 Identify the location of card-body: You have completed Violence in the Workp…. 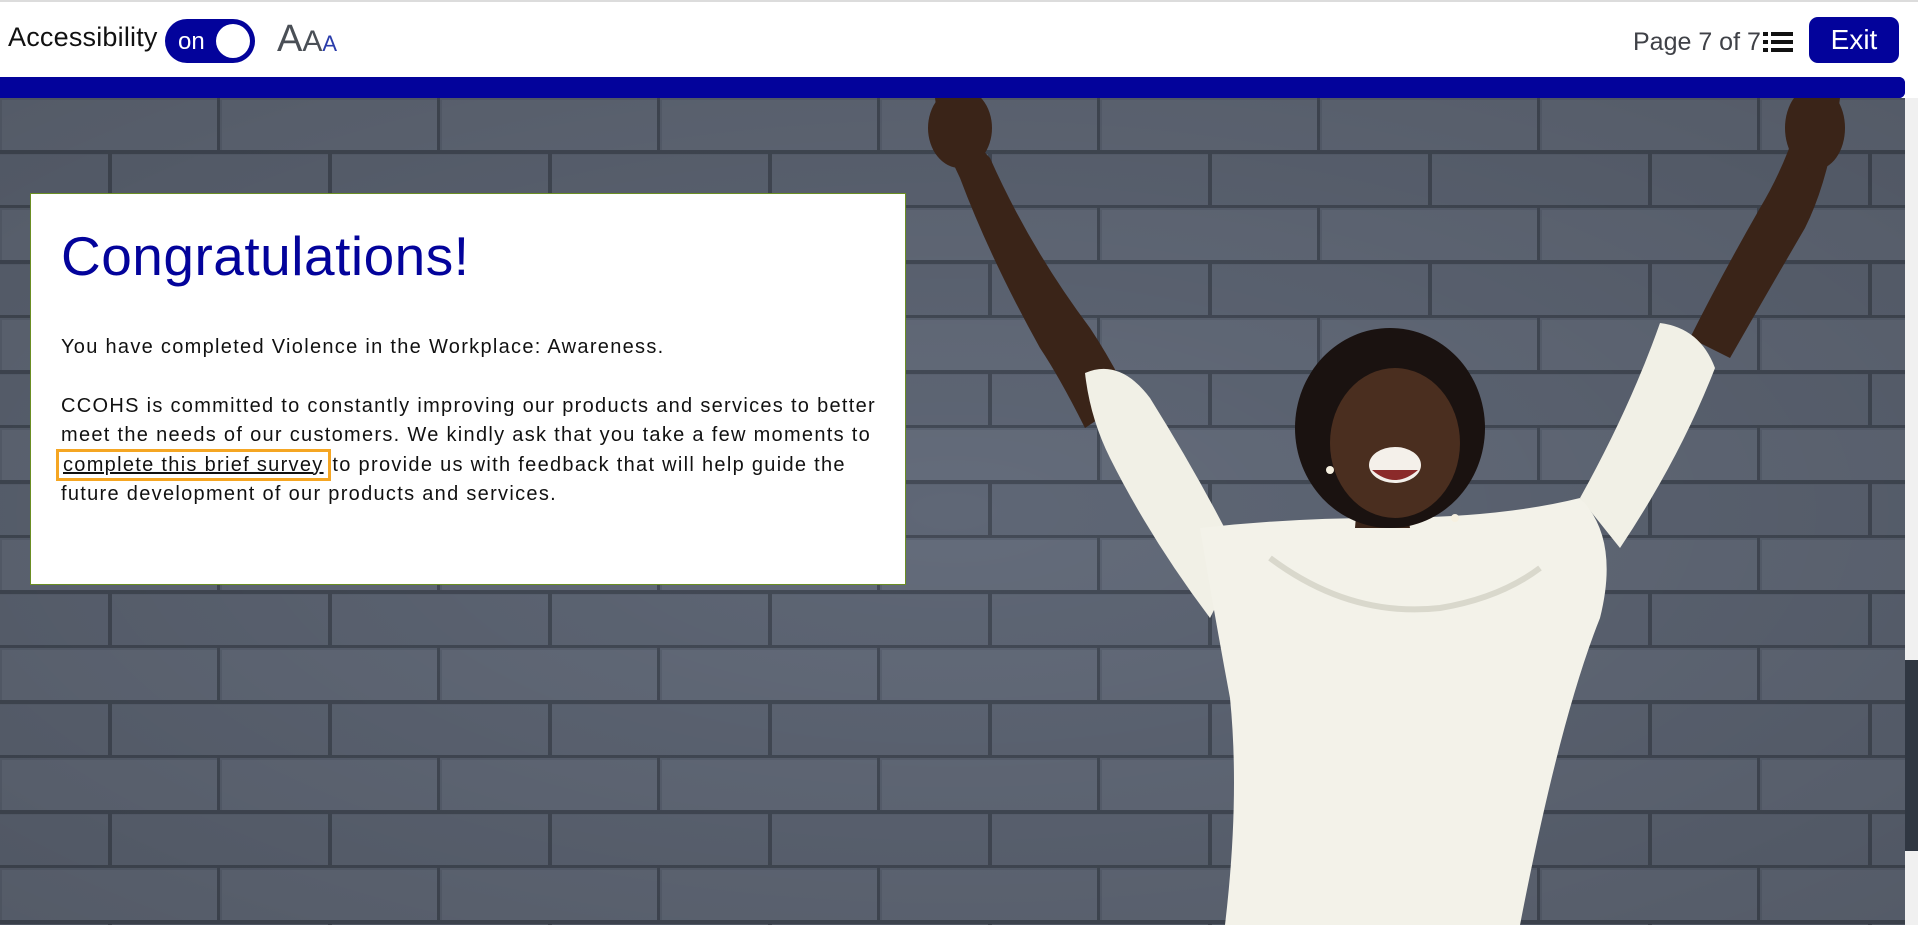
(468, 436).